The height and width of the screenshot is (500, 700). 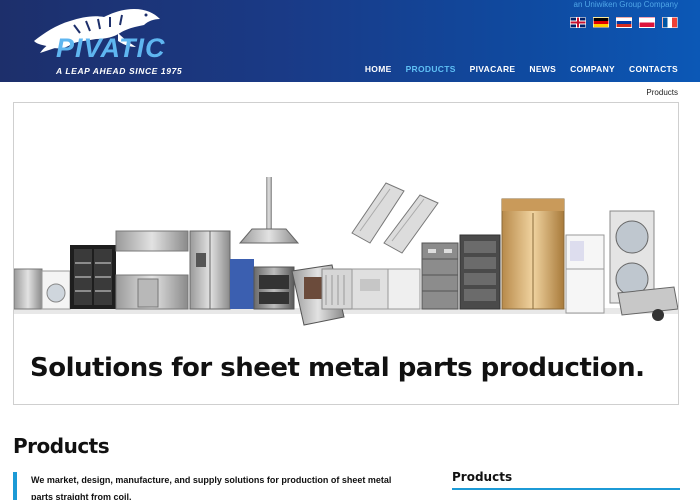 I want to click on flag-ru-icon, so click(x=624, y=22).